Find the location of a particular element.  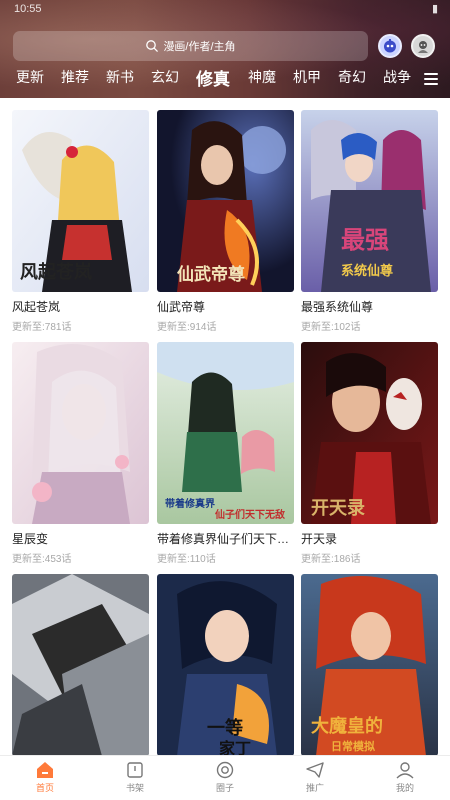

svg-text: 大魔皇的 is located at coordinates (347, 726).